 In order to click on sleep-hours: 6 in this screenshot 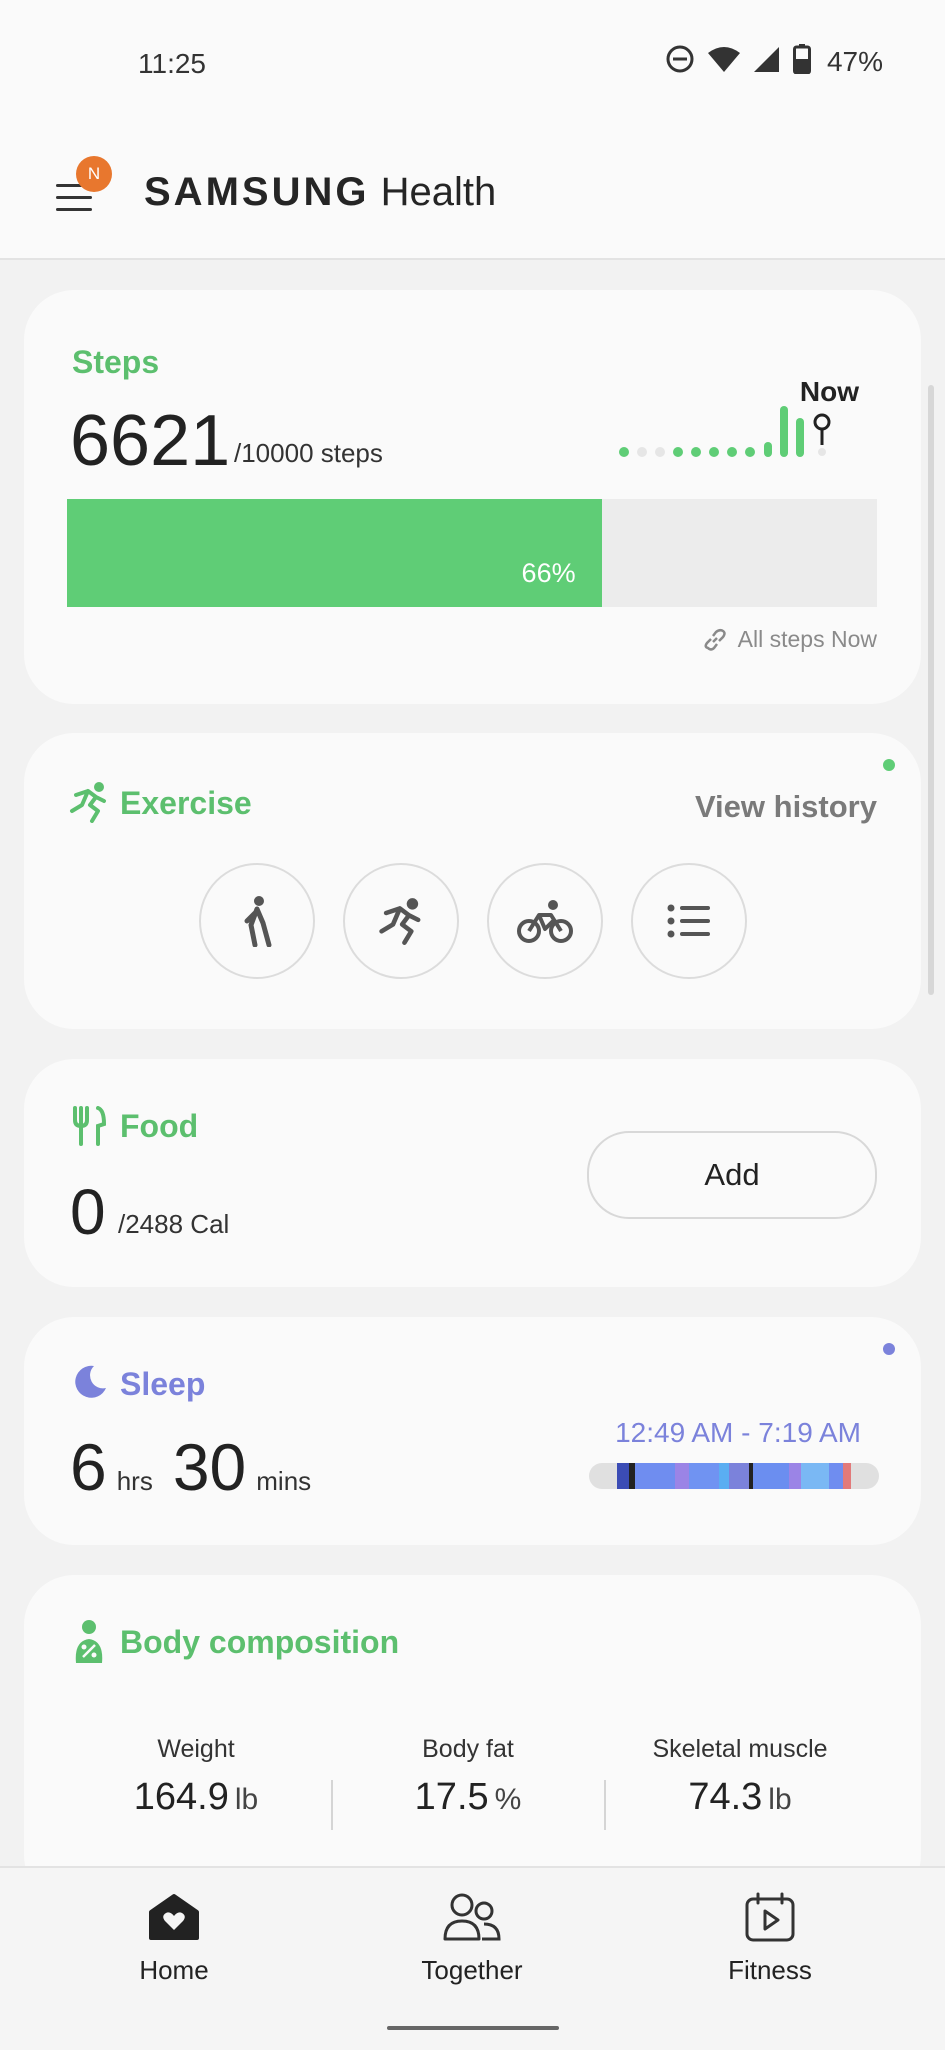, I will do `click(88, 1467)`.